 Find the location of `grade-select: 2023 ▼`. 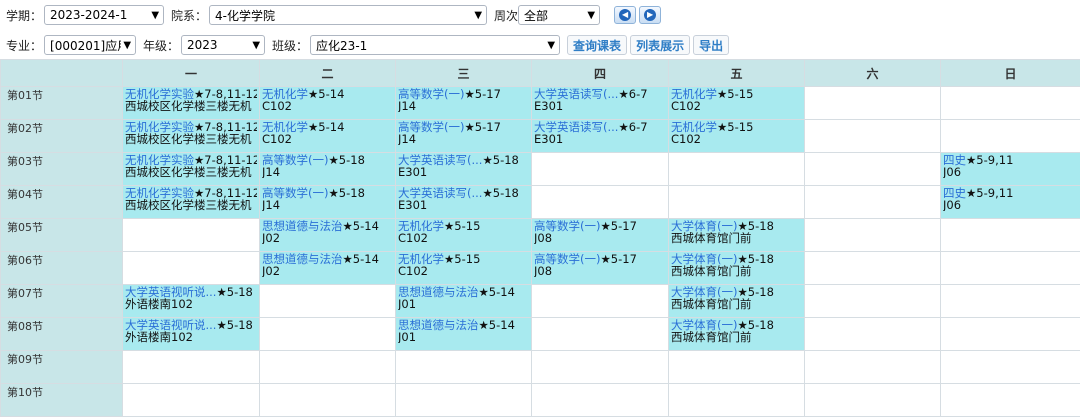

grade-select: 2023 ▼ is located at coordinates (223, 45).